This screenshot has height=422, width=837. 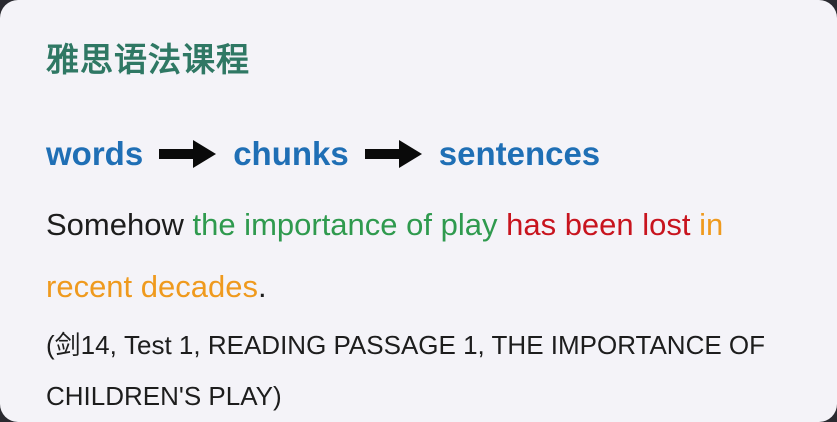 What do you see at coordinates (345, 224) in the screenshot?
I see `sentence-subject: the importance of play` at bounding box center [345, 224].